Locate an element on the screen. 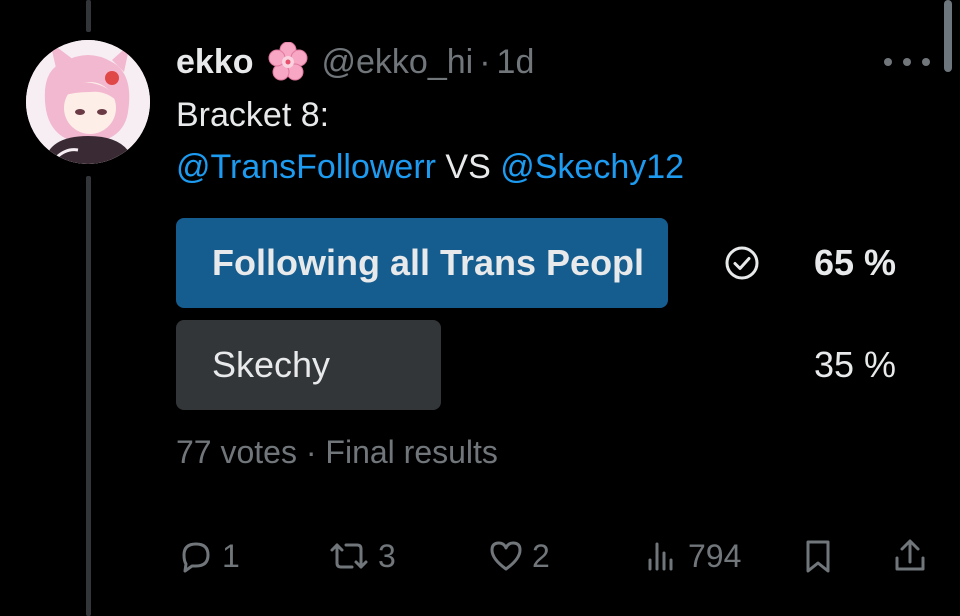 This screenshot has width=960, height=616. tweet-text-line-2: @TransFollowerr VS @Skechy12 is located at coordinates (430, 167).